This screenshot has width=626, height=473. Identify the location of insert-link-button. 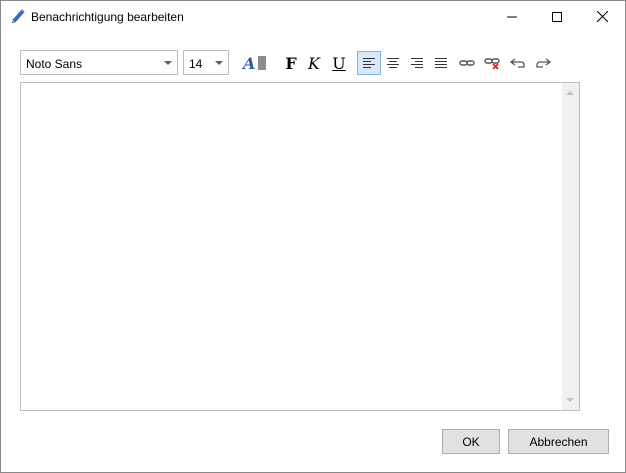
(467, 63).